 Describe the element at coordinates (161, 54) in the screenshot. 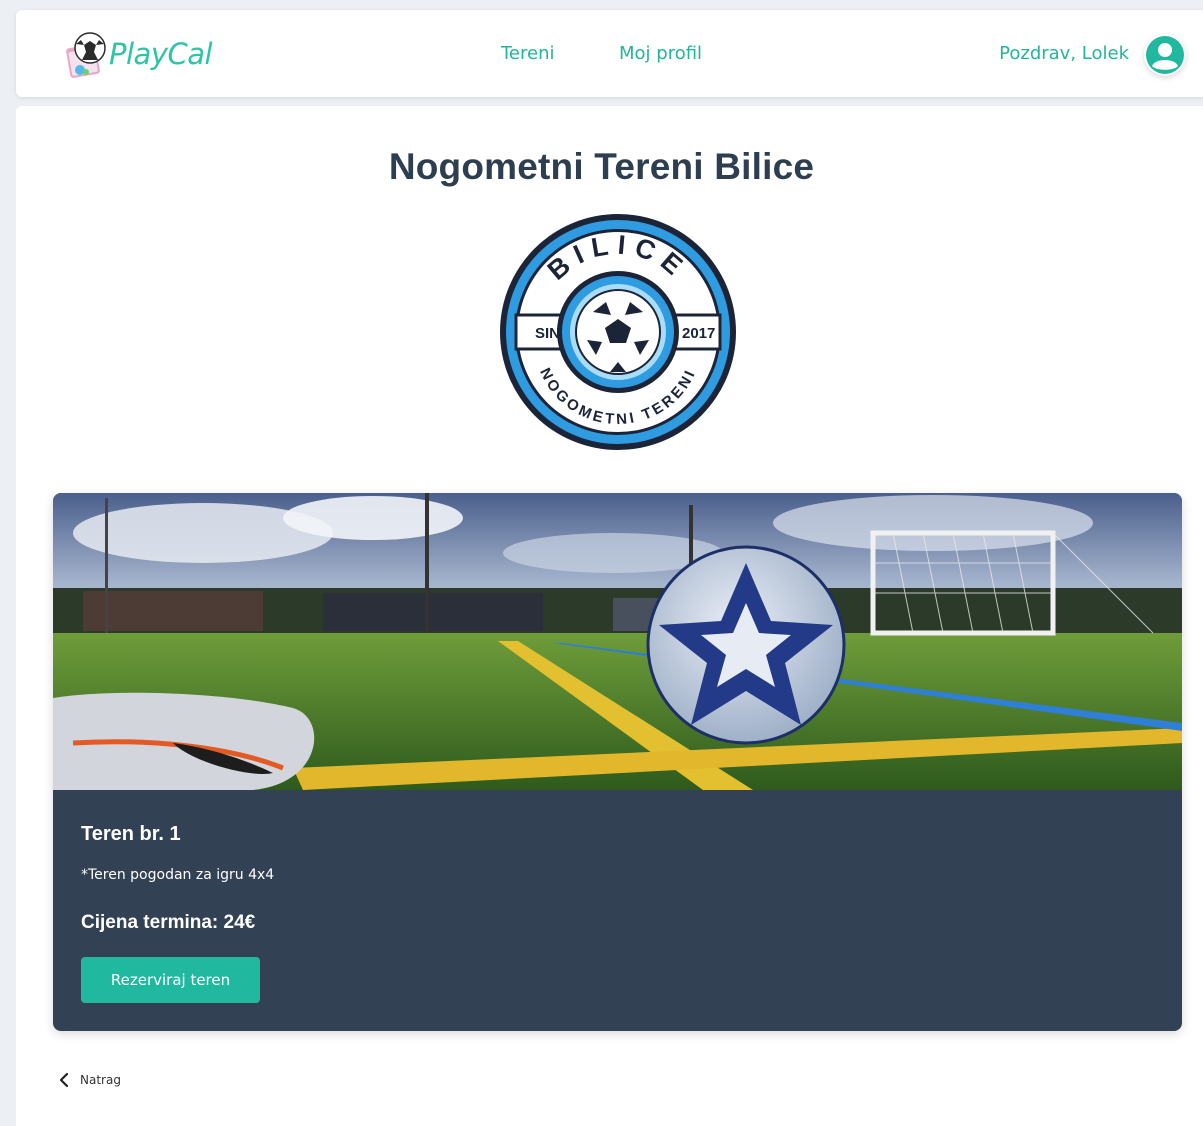

I see `app-name: PlayCal` at that location.